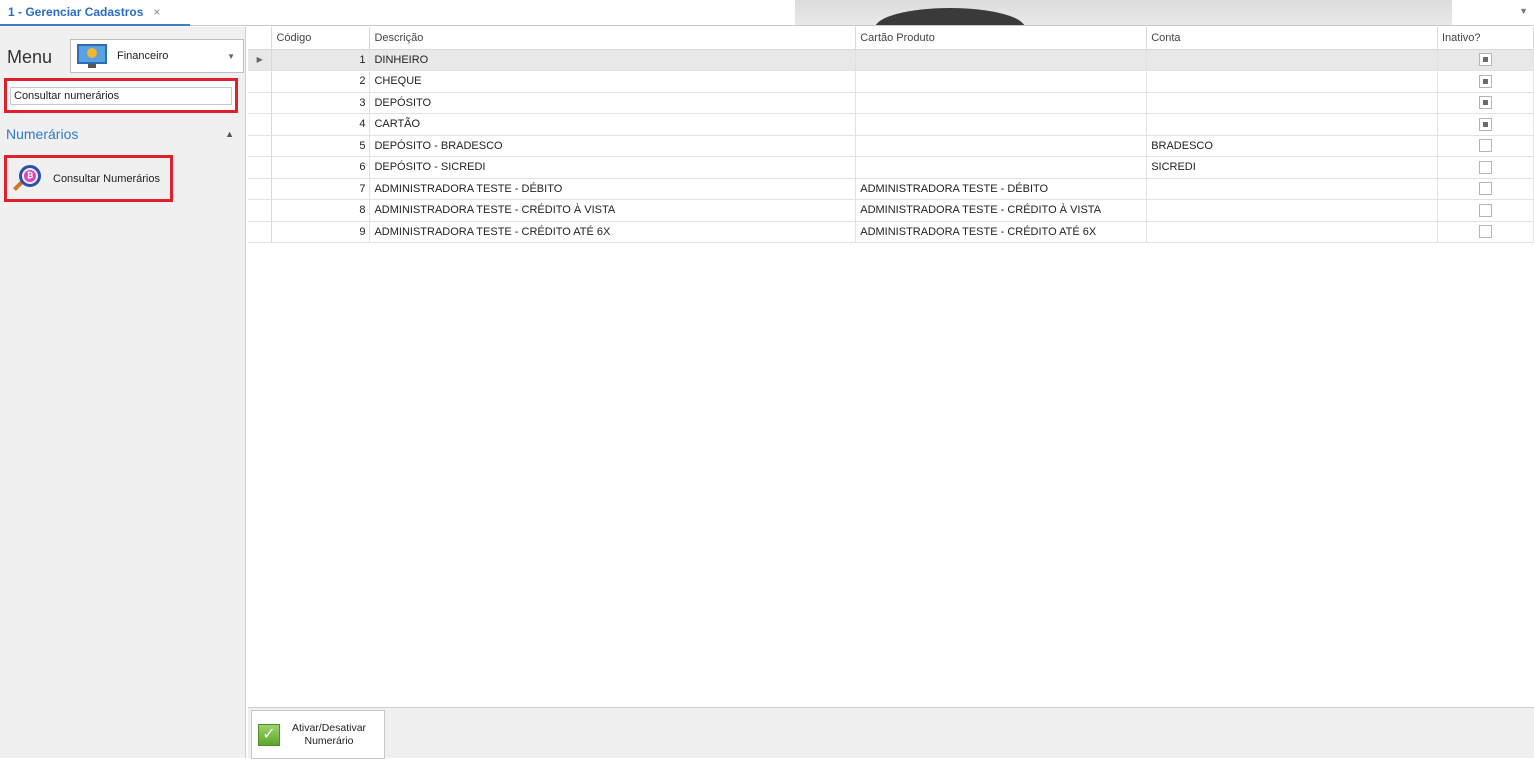 This screenshot has height=759, width=1534. I want to click on cell-descricao: ADMINISTRADORA TESTE - CRÉDITO ATÉ 6X, so click(613, 232).